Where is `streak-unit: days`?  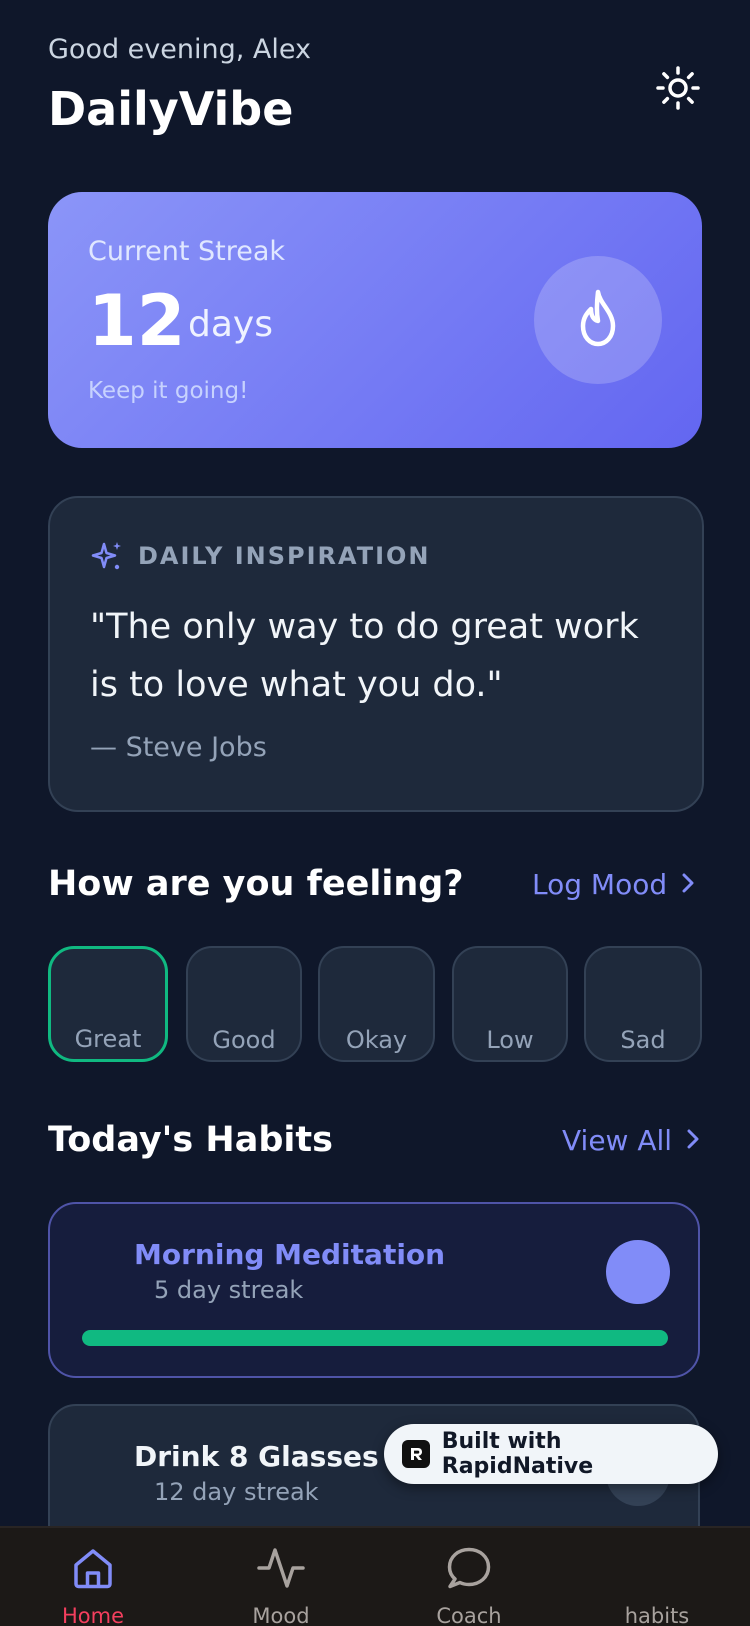 streak-unit: days is located at coordinates (230, 324).